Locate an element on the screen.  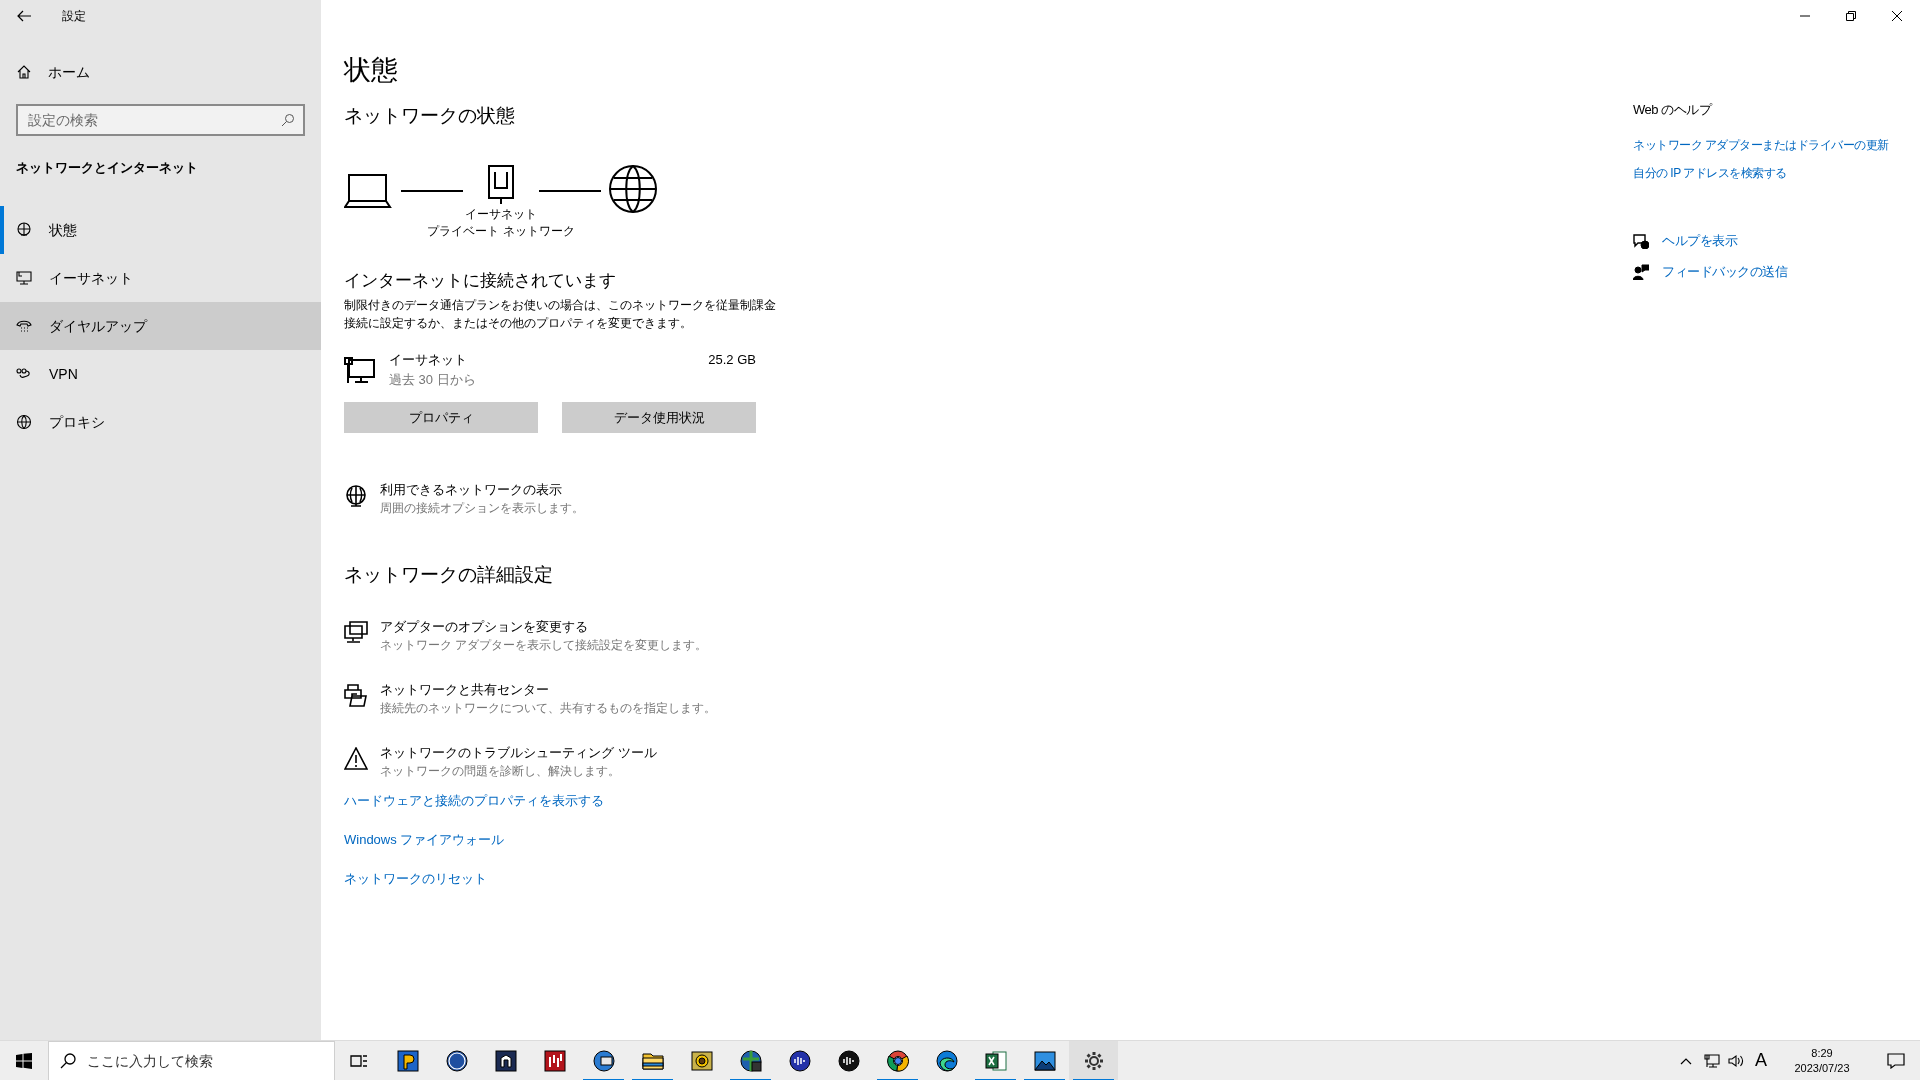
connection-description: 制限付きのデータ通信プランをお使いの場合は、このネットワークを従量制課金接続に設定するか、またはその他のプロパティを変更できます。 is located at coordinates (560, 314).